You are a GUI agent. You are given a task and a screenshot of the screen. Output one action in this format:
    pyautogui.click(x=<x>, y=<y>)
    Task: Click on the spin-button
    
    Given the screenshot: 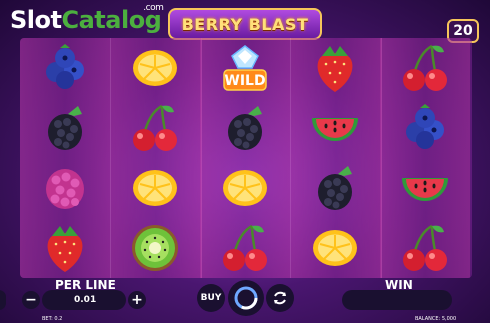 What is the action you would take?
    pyautogui.click(x=246, y=298)
    